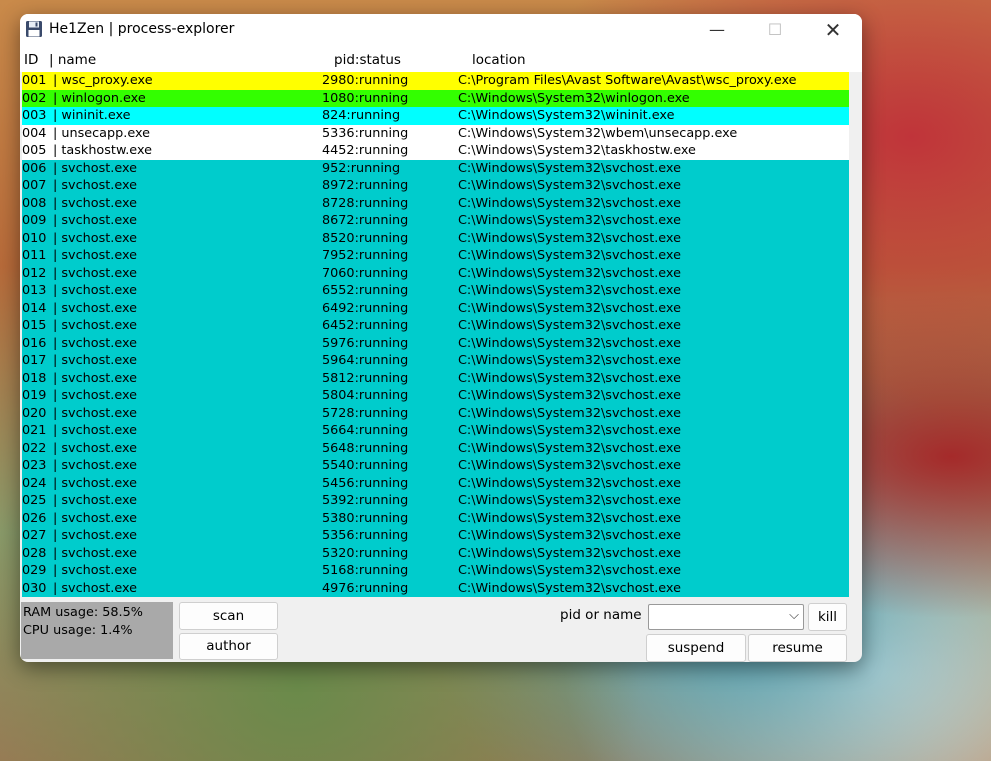 This screenshot has height=761, width=991. Describe the element at coordinates (34, 518) in the screenshot. I see `process-id: 026` at that location.